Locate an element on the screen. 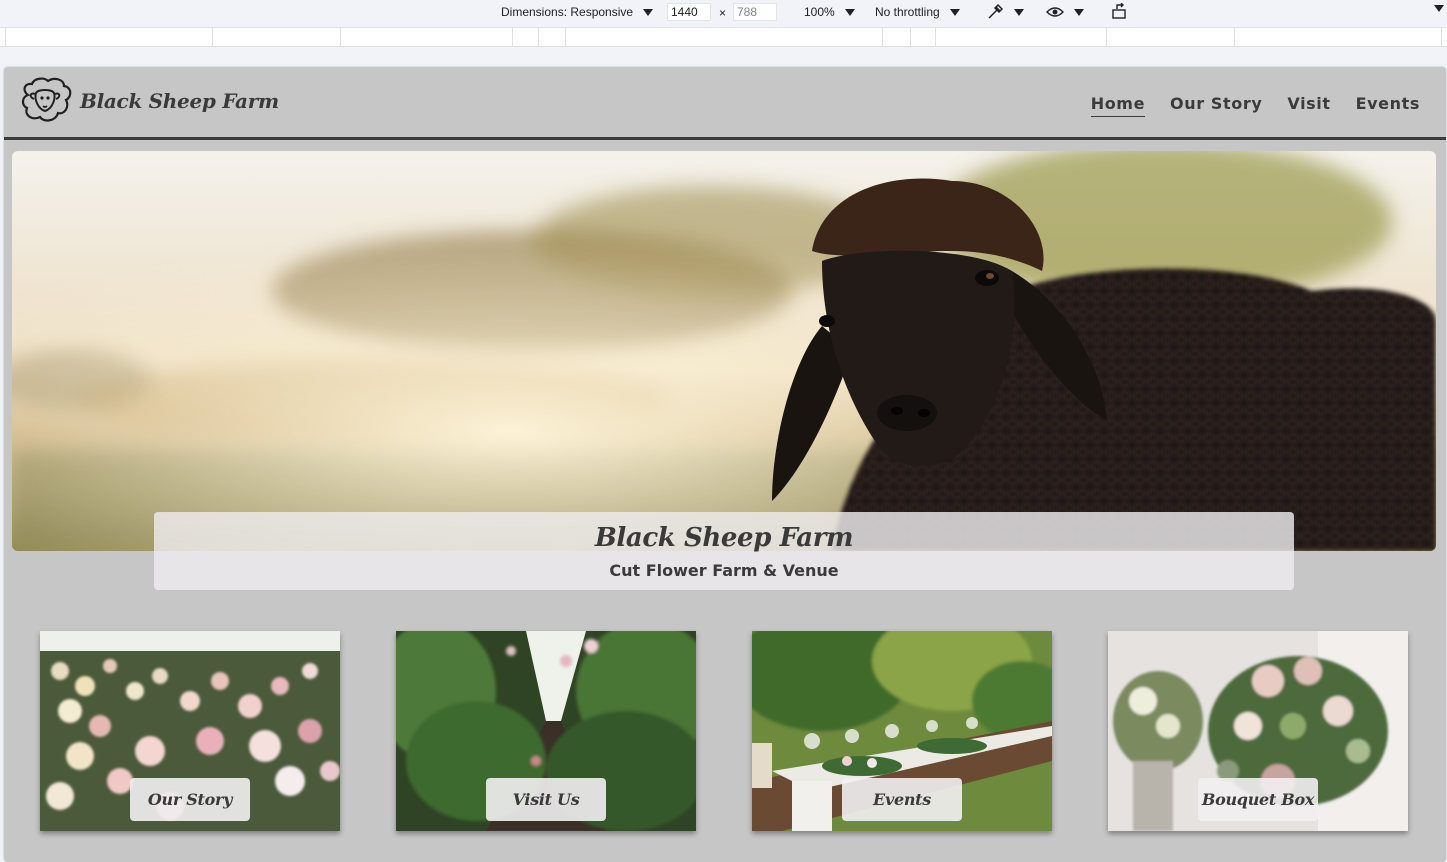 This screenshot has height=862, width=1447. rotate-button is located at coordinates (1120, 12).